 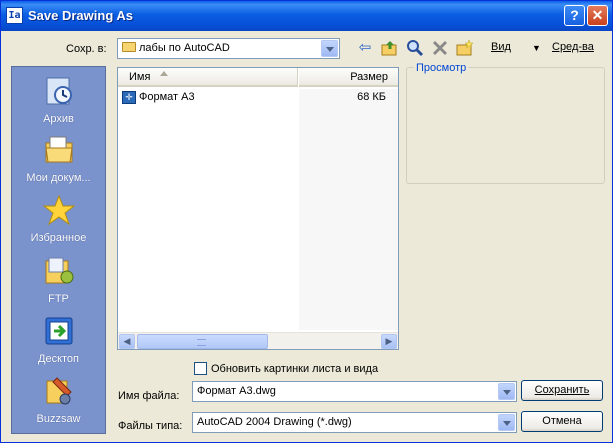 I want to click on tools-menu: Сред-ва, so click(x=573, y=47).